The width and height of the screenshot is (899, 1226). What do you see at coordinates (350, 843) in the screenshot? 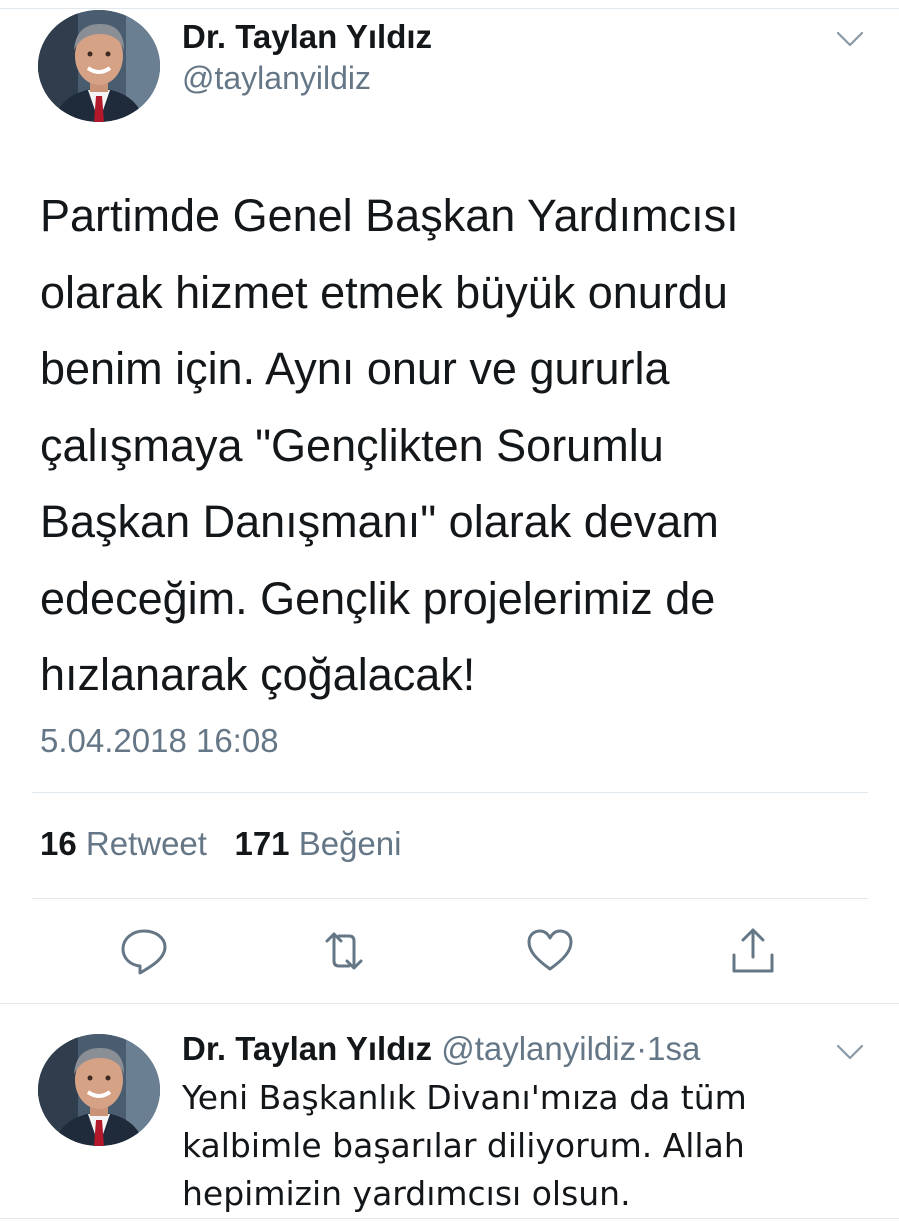
I see `like-label: Beğeni` at bounding box center [350, 843].